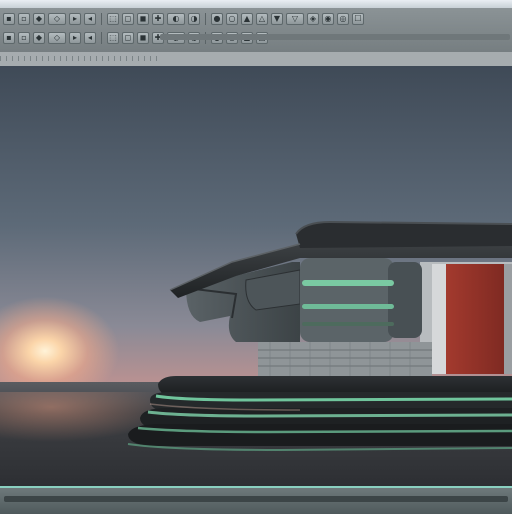 This screenshot has height=514, width=512. What do you see at coordinates (113, 38) in the screenshot?
I see `modifier-icon: ⬚` at bounding box center [113, 38].